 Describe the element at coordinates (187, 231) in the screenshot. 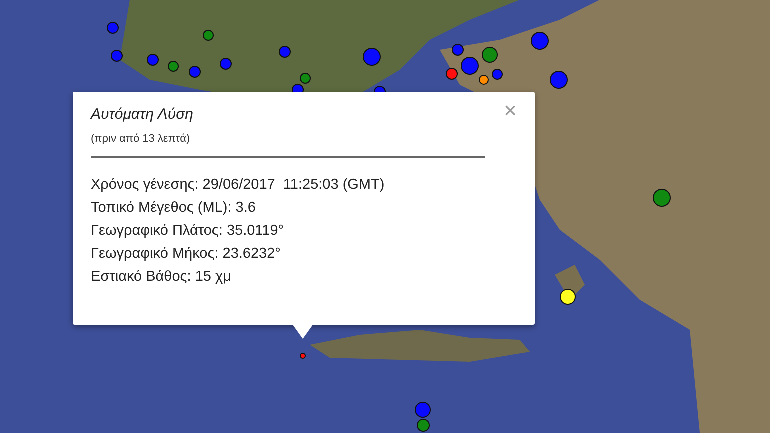

I see `detail-line: Γεωγραφικό Πλάτος: 35.0119°` at that location.